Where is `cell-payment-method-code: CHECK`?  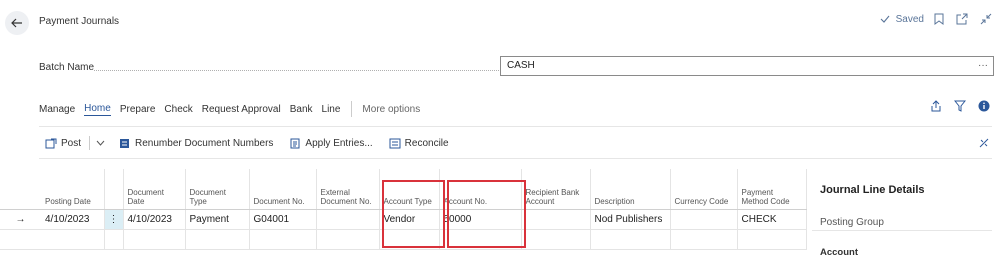
cell-payment-method-code: CHECK is located at coordinates (772, 219).